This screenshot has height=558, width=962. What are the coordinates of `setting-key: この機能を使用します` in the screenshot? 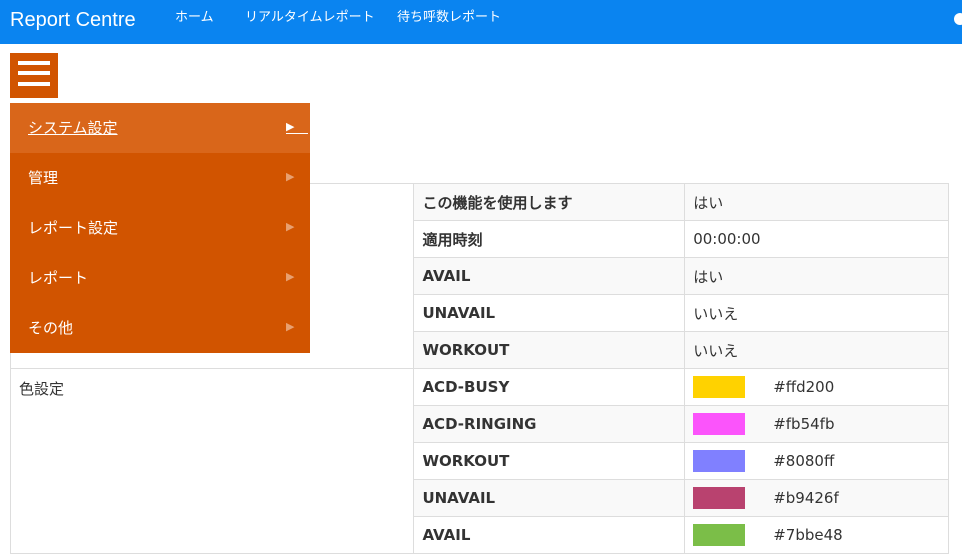 It's located at (549, 202).